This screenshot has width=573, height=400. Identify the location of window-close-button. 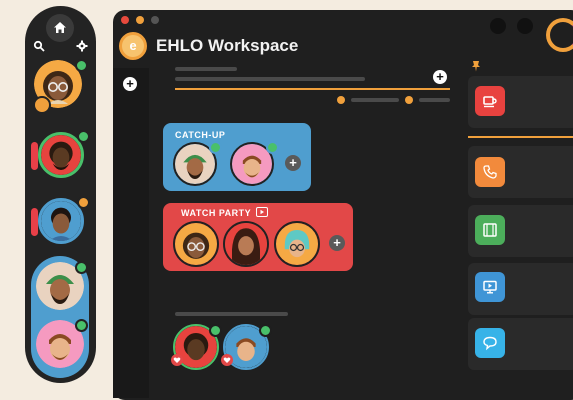
(125, 20).